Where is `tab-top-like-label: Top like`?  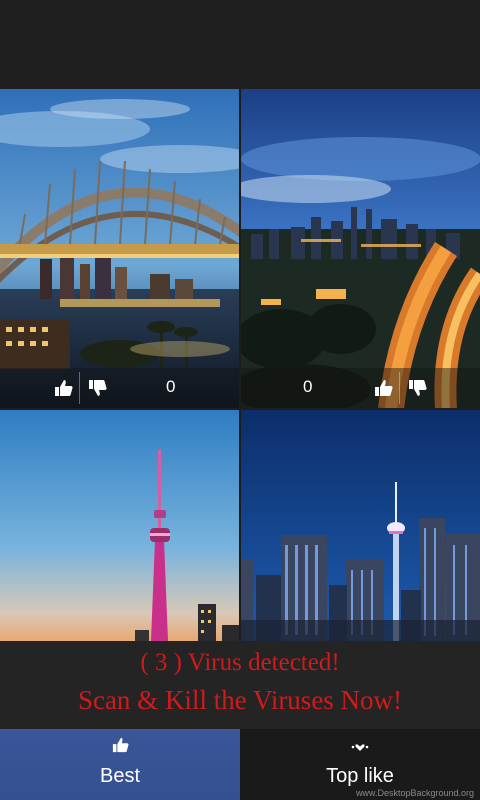
tab-top-like-label: Top like is located at coordinates (360, 776).